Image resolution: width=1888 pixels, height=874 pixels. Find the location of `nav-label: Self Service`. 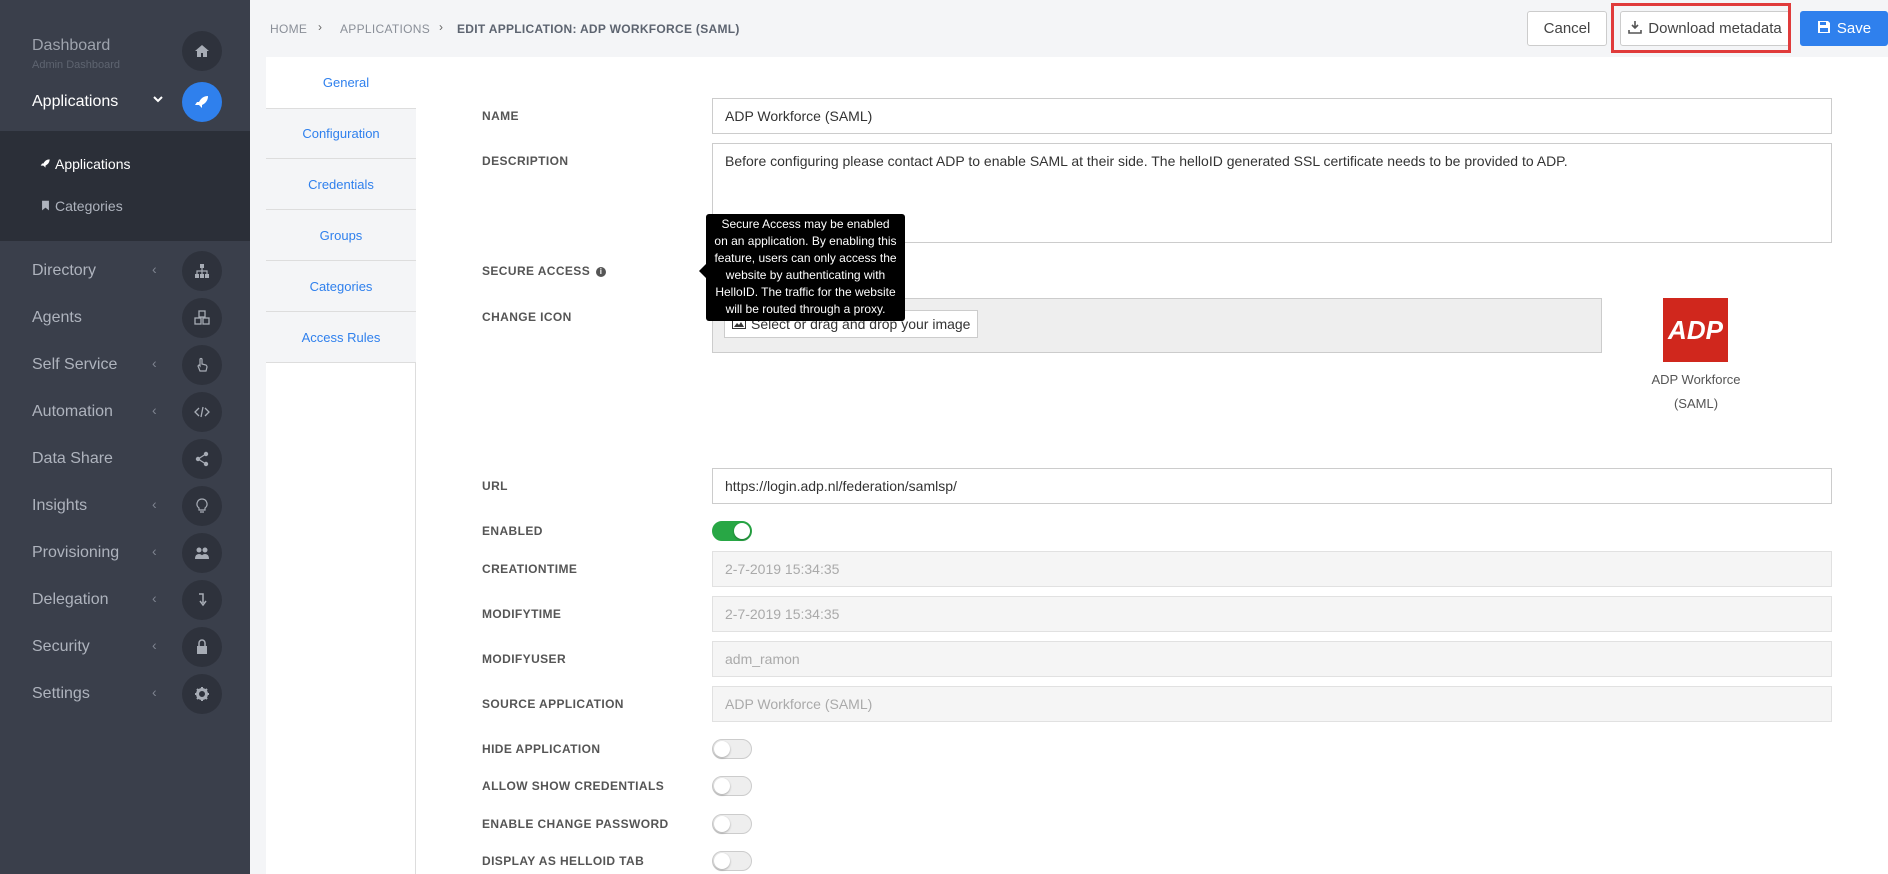

nav-label: Self Service is located at coordinates (75, 364).